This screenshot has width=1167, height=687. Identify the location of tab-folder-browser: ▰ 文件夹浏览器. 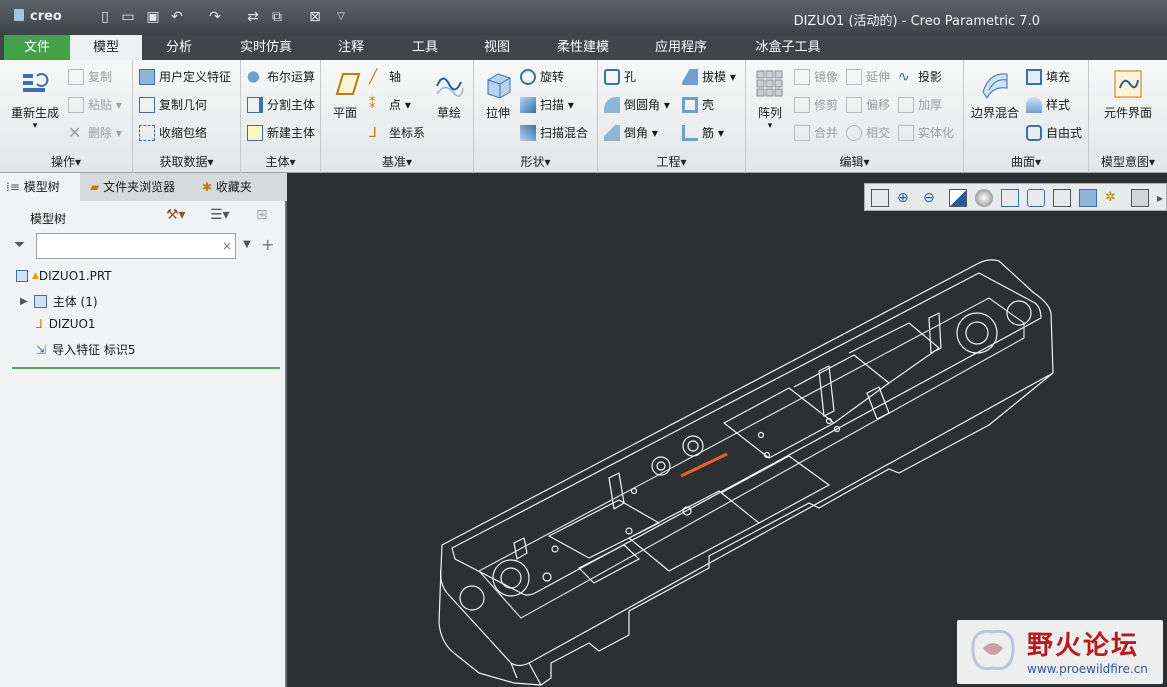
(138, 187).